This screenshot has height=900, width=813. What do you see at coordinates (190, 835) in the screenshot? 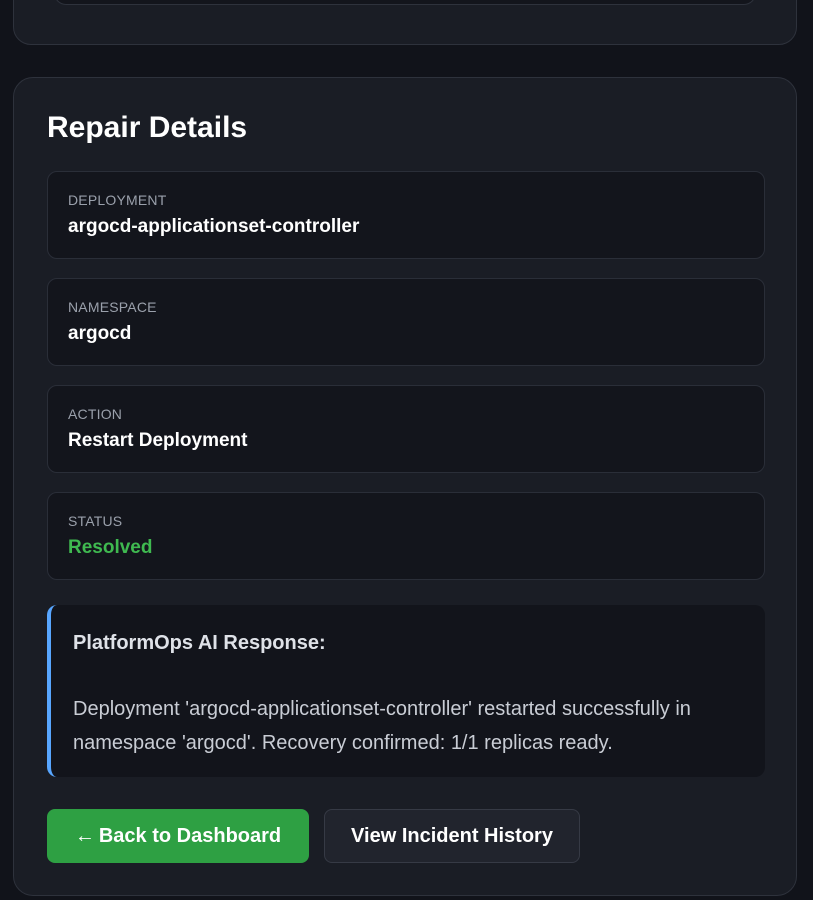
I see `back-to-dashboard-label: Back to Dashboard` at bounding box center [190, 835].